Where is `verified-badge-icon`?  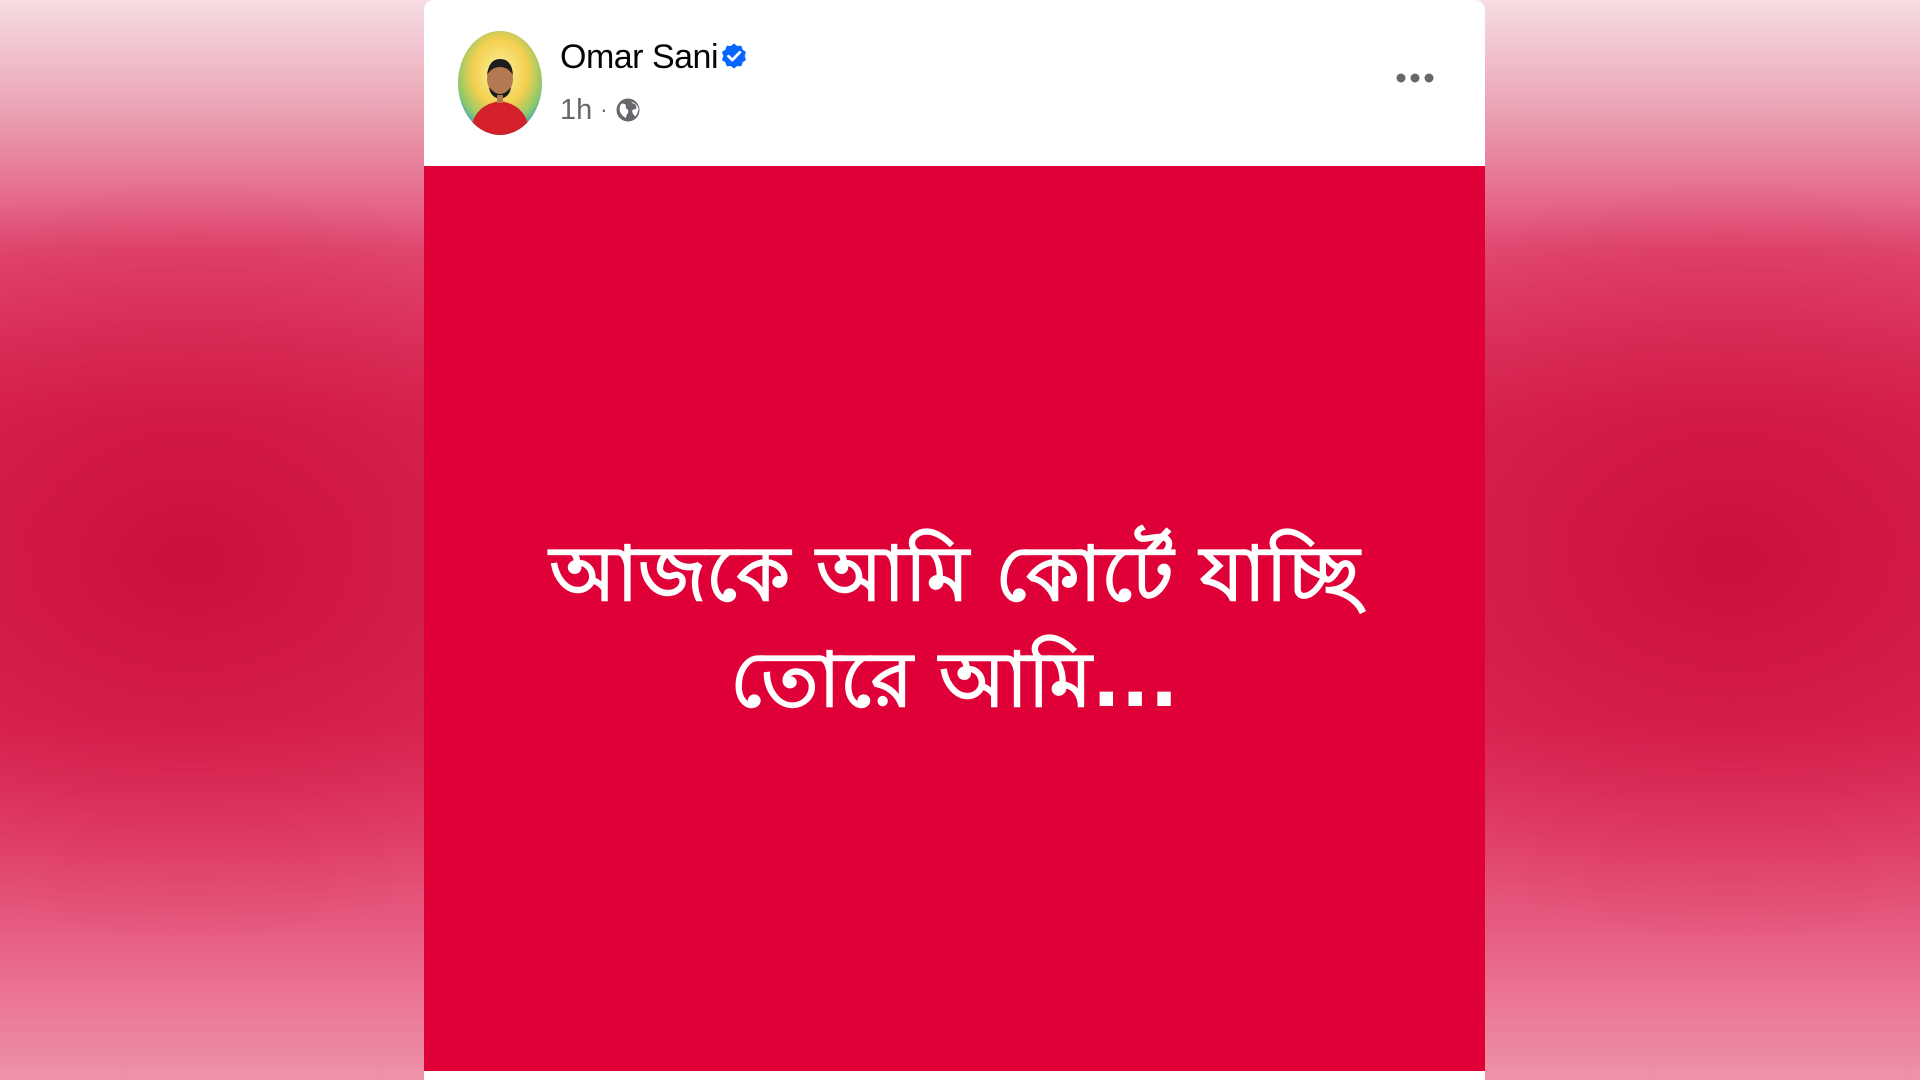
verified-badge-icon is located at coordinates (734, 56).